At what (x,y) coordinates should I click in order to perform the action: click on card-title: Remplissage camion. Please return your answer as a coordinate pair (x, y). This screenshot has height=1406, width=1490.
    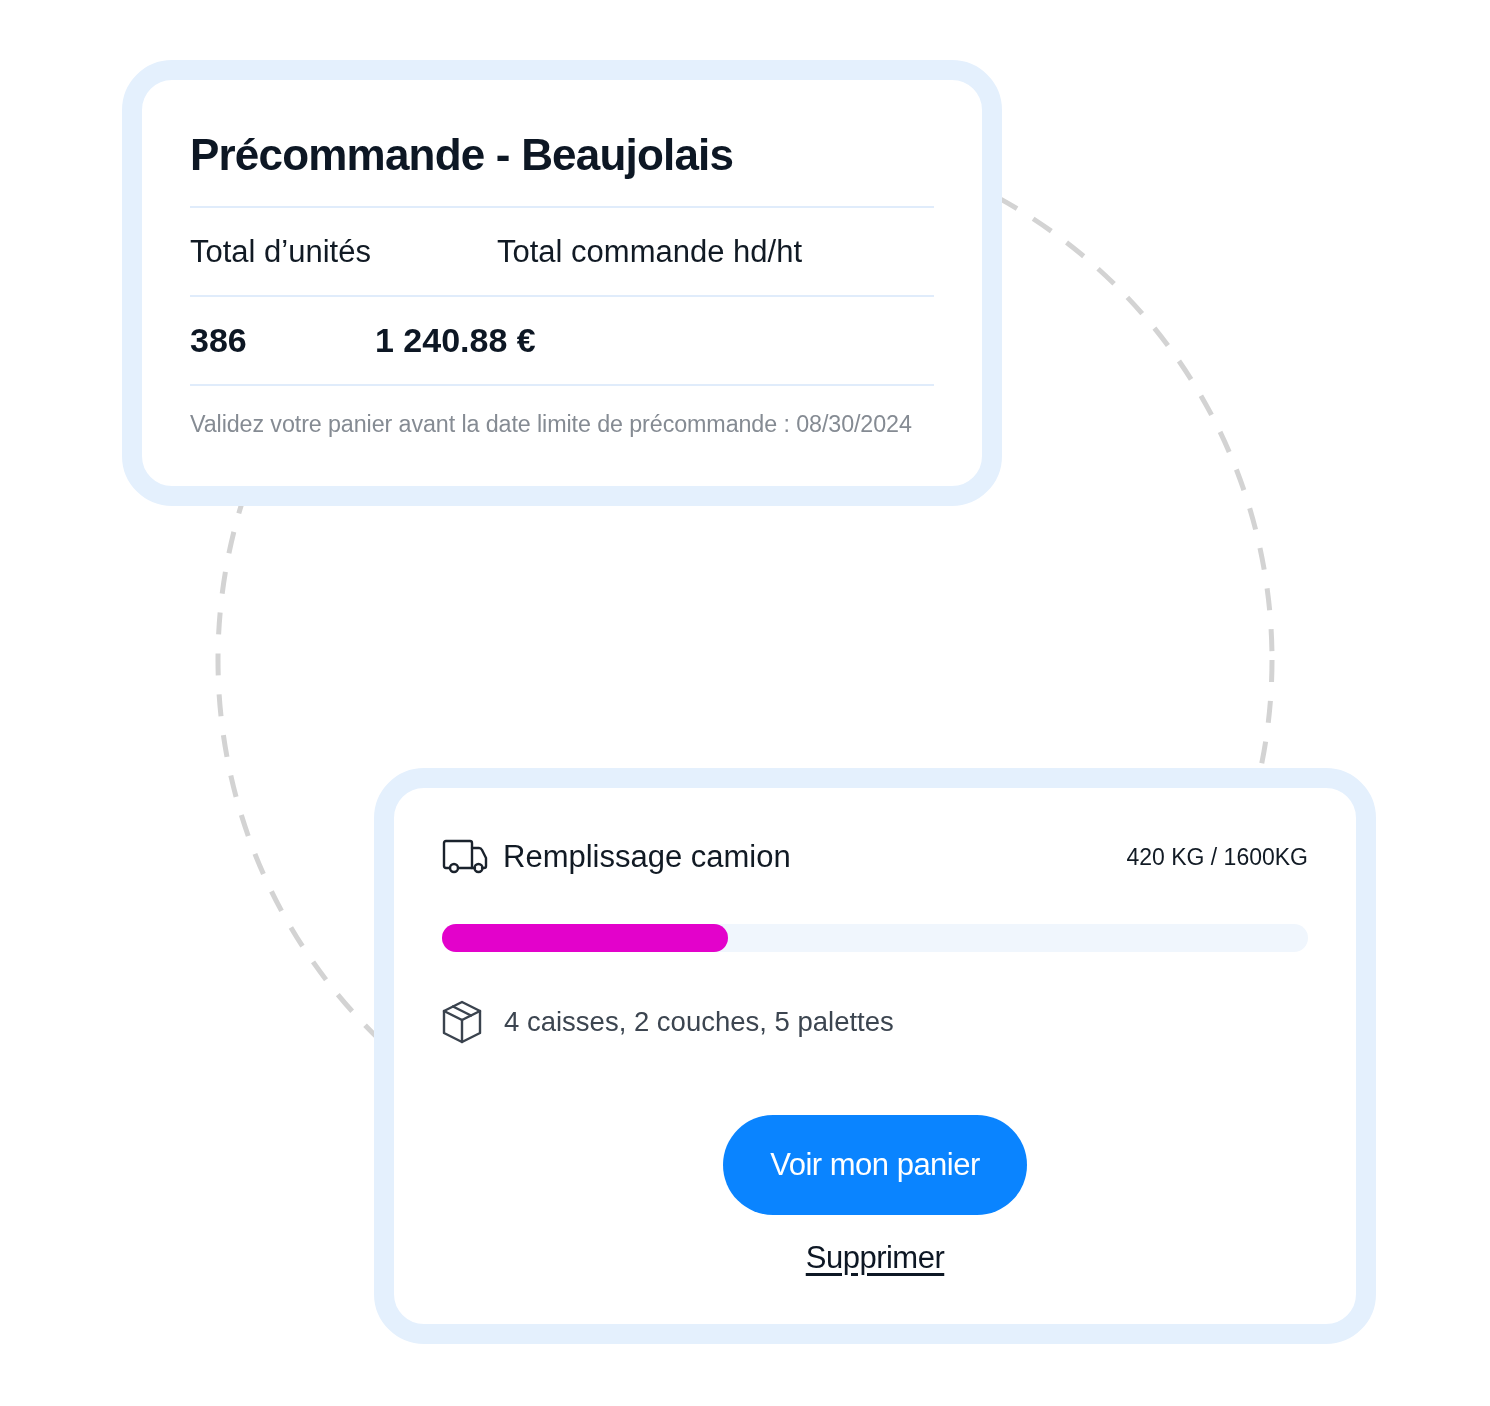
    Looking at the image, I should click on (647, 857).